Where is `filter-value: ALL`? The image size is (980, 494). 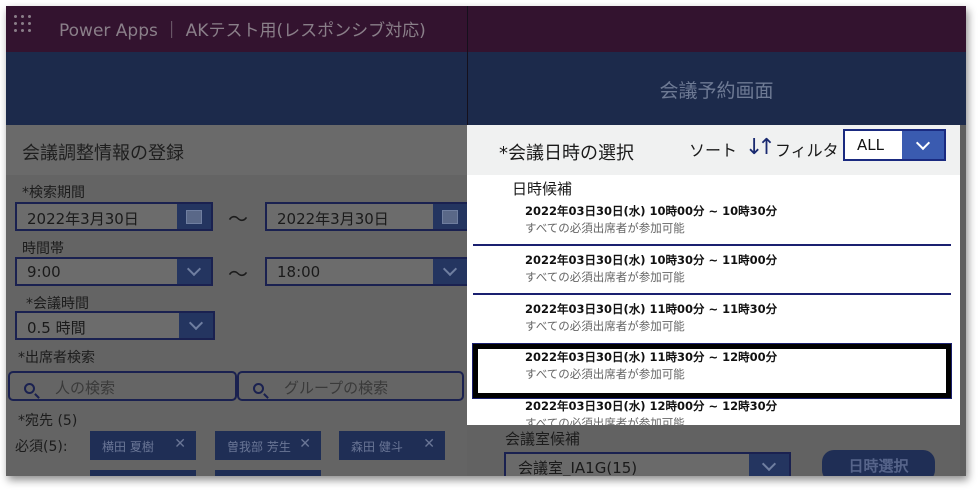
filter-value: ALL is located at coordinates (870, 145).